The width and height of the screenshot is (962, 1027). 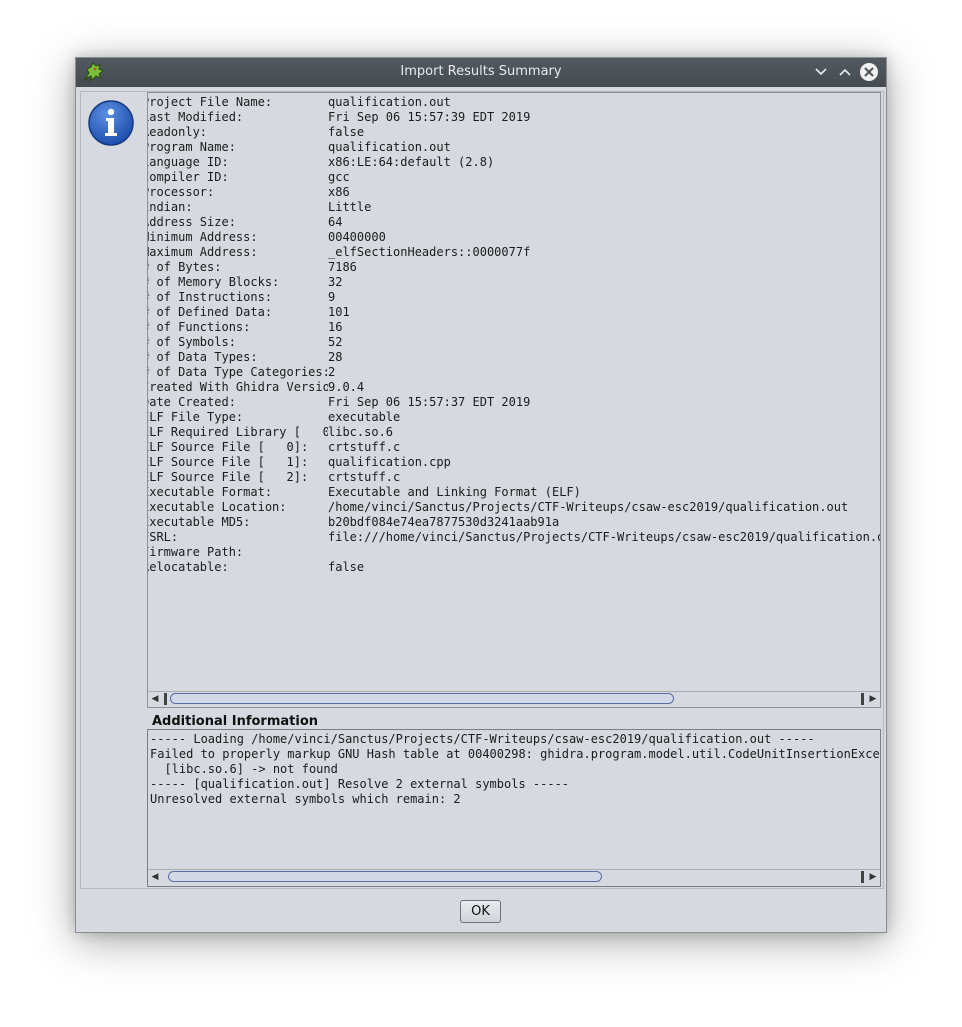 What do you see at coordinates (513, 177) in the screenshot?
I see `summary-row: Compiler ID: gcc` at bounding box center [513, 177].